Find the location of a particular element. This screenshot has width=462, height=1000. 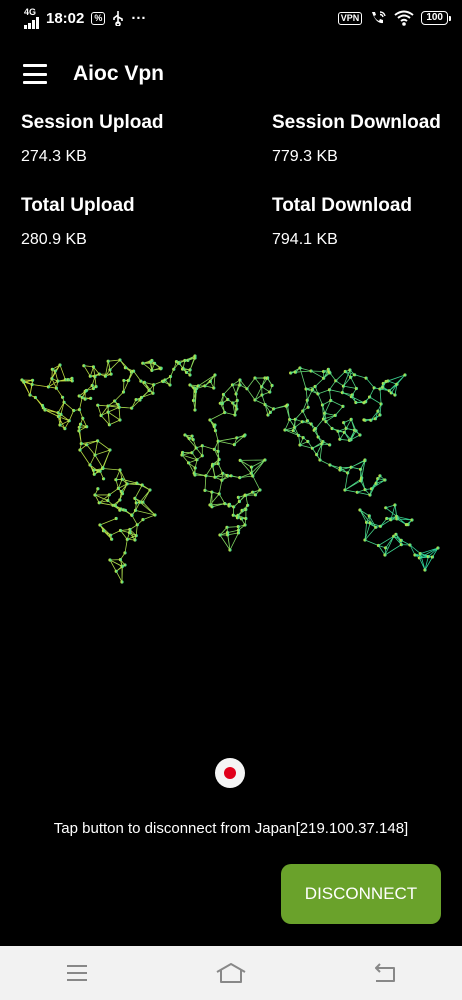

wifi-call-icon is located at coordinates (379, 17).